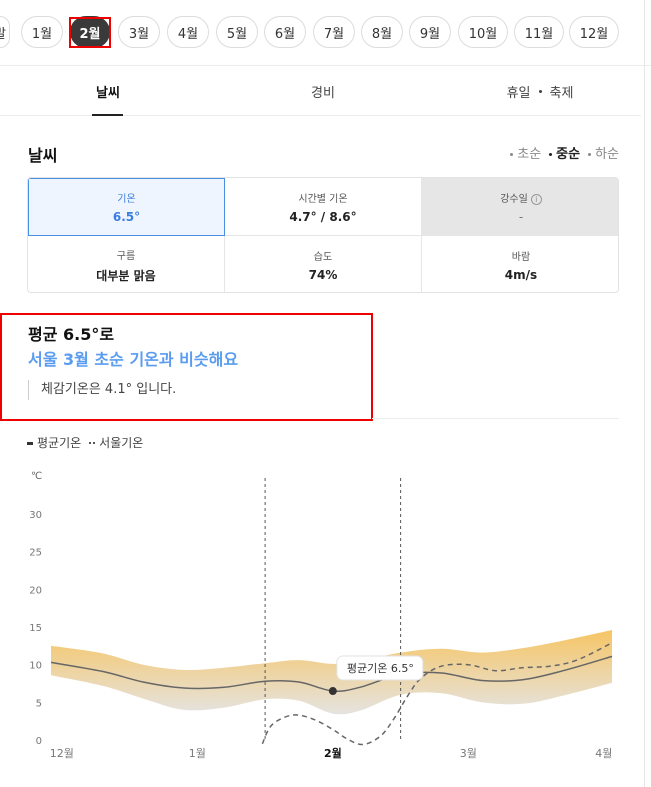  What do you see at coordinates (521, 216) in the screenshot?
I see `rain-days-value: -` at bounding box center [521, 216].